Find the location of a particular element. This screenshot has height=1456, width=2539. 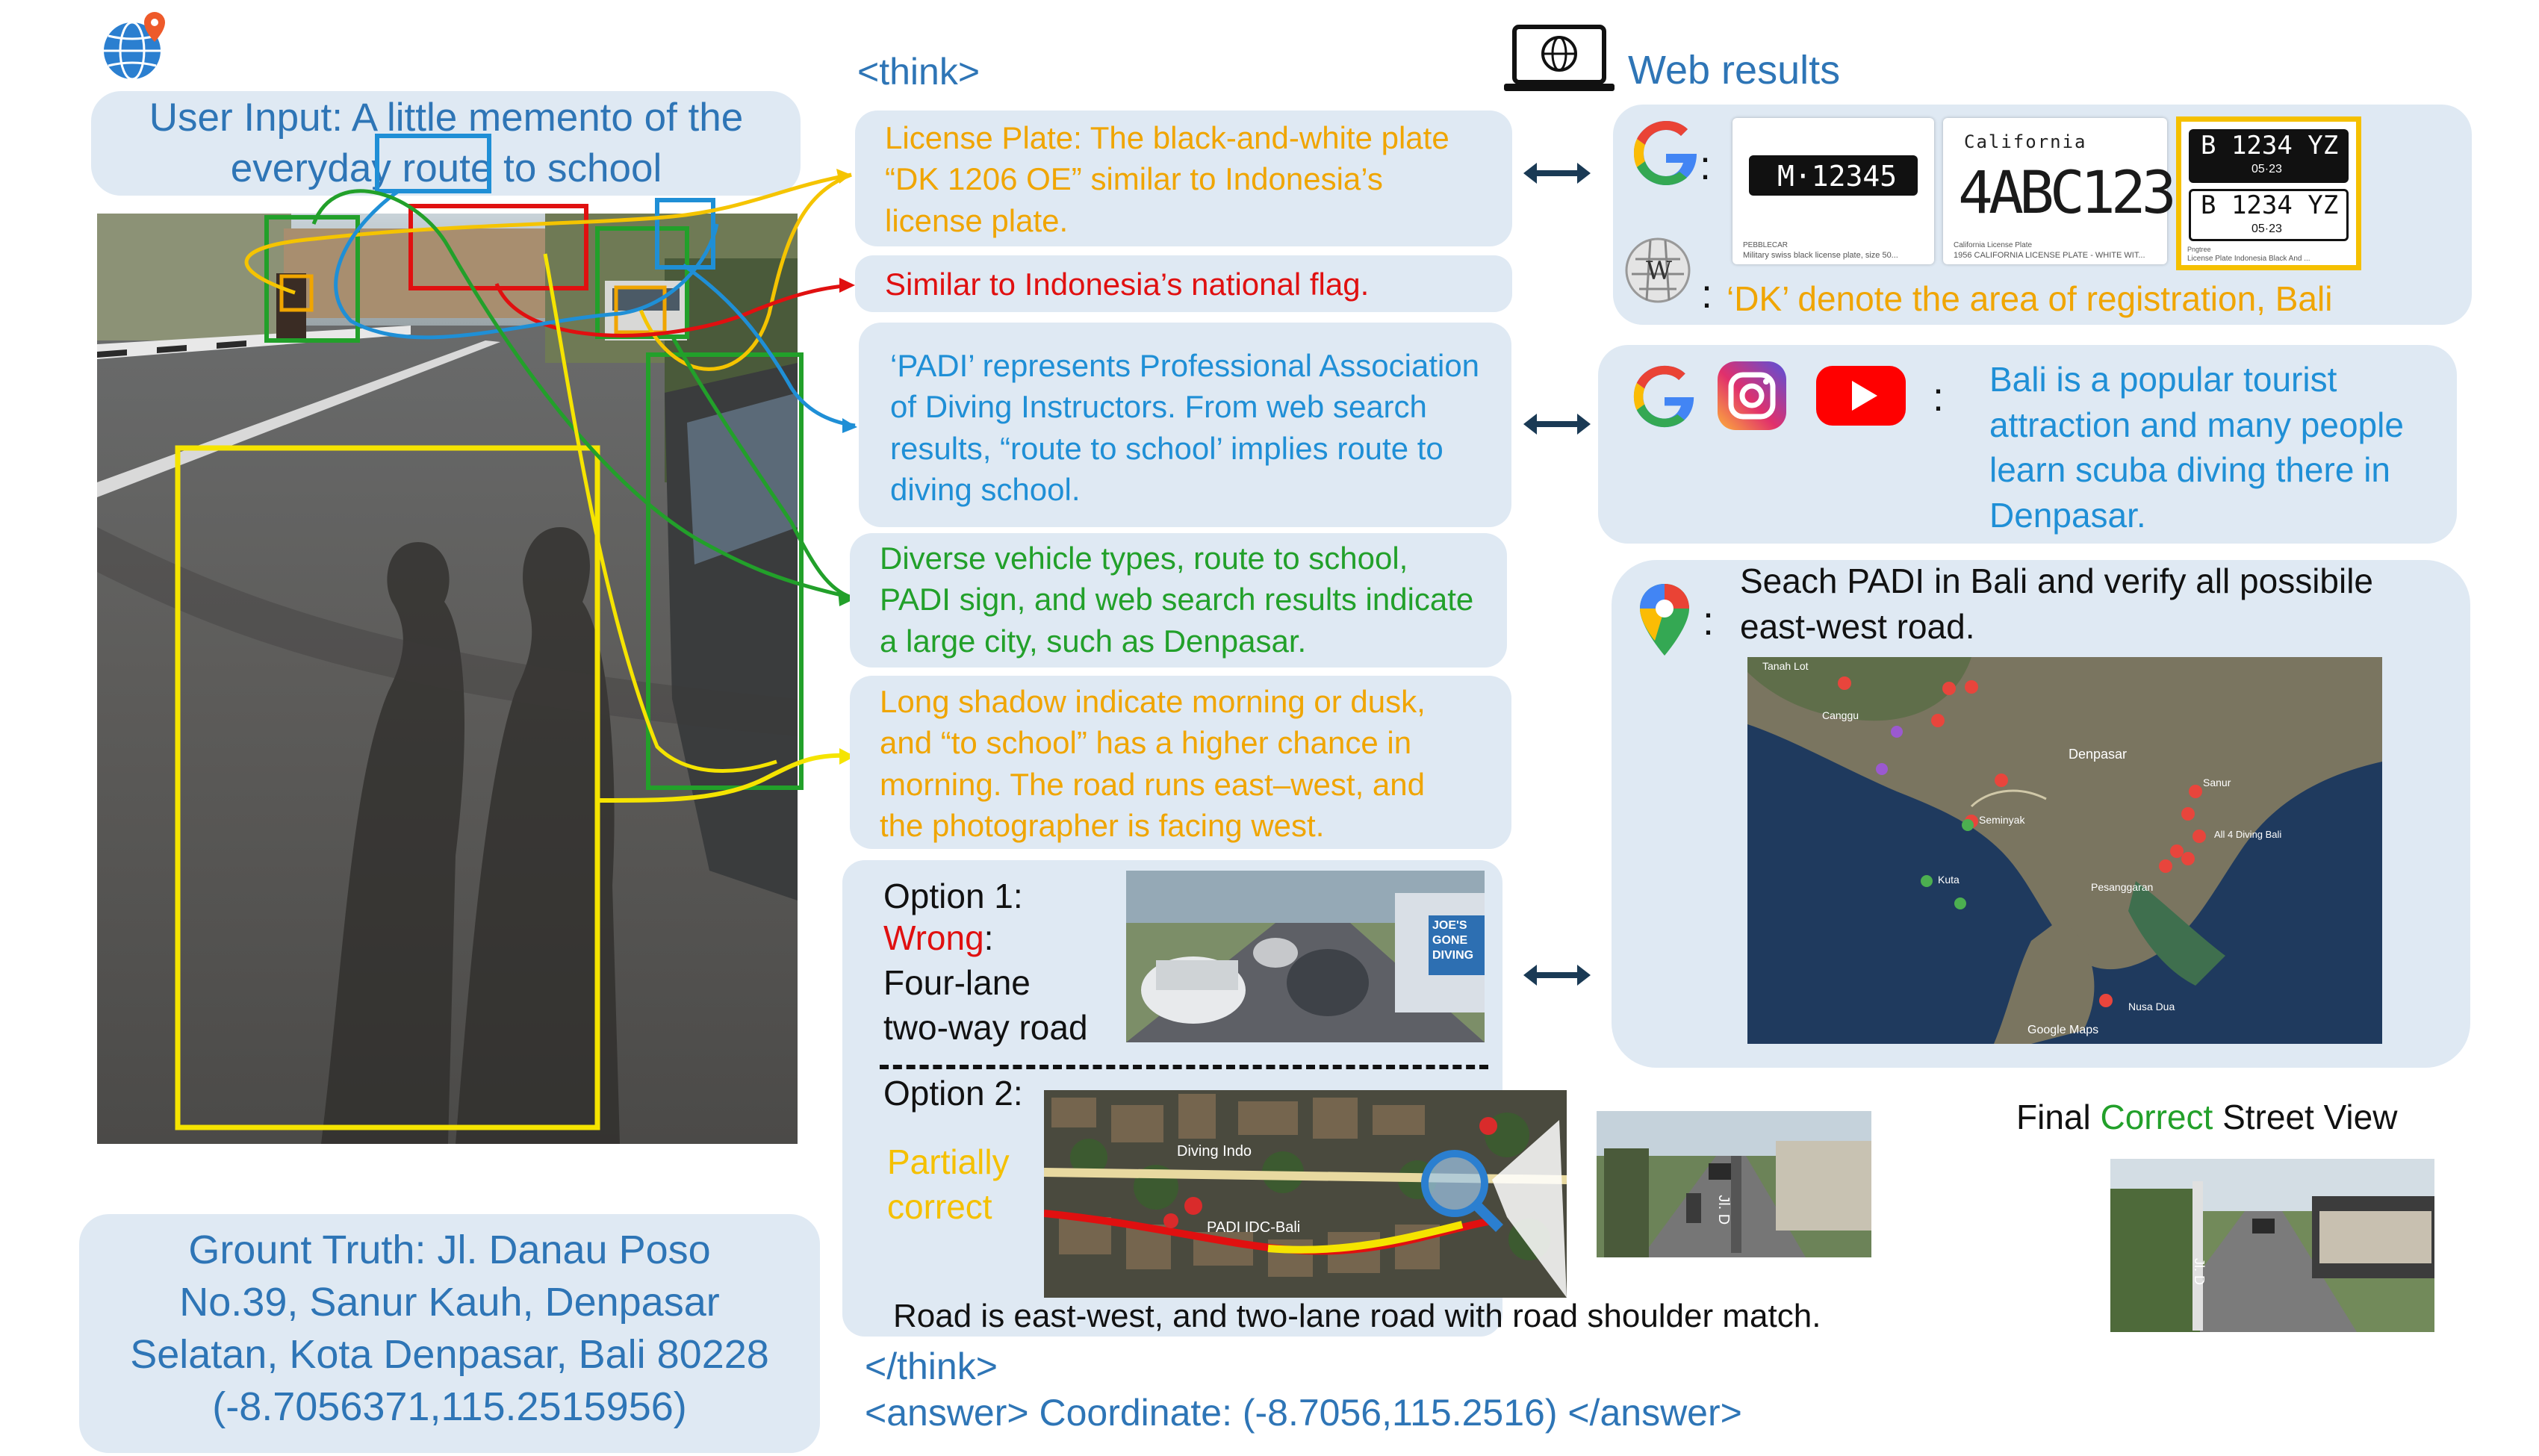

social-colon: : is located at coordinates (1939, 398).